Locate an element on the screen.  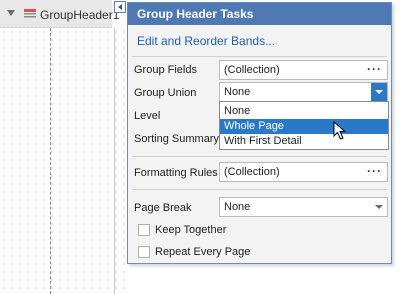
sorting-summary-label: Sorting Summary is located at coordinates (176, 139).